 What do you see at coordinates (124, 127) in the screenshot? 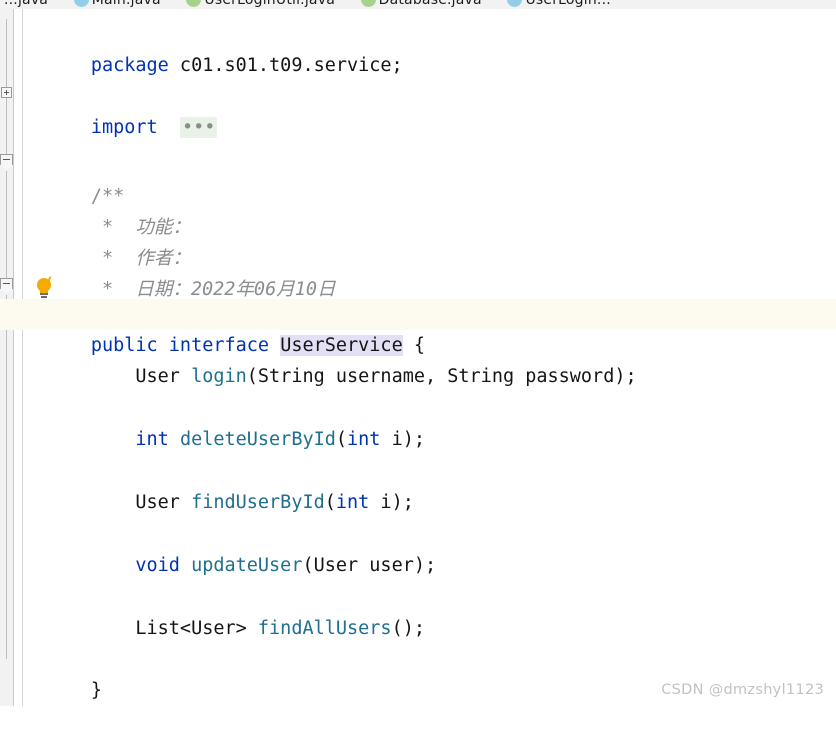
I see `keyword-import: import` at bounding box center [124, 127].